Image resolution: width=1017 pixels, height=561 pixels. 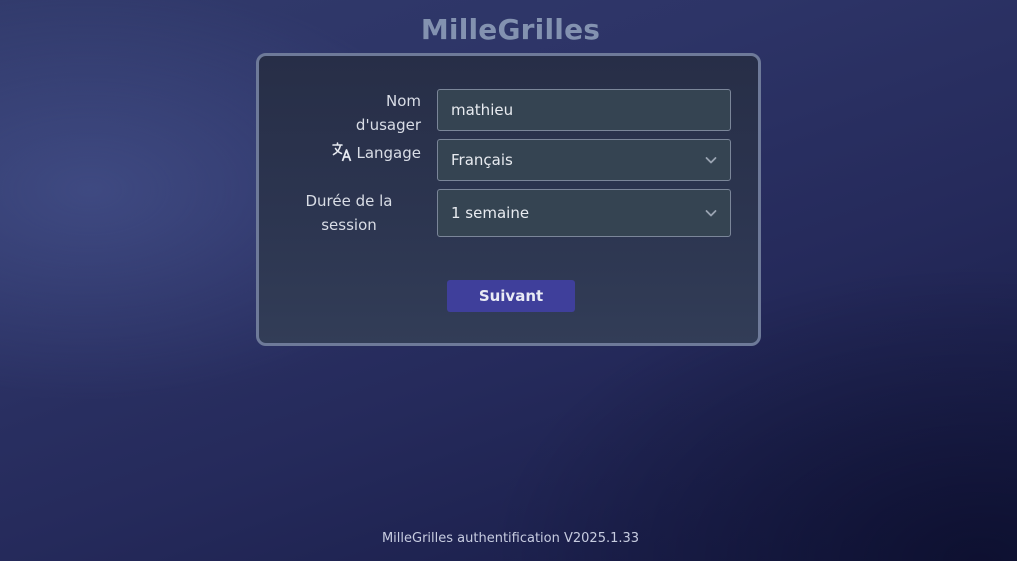 I want to click on username-field: mathieu, so click(x=584, y=110).